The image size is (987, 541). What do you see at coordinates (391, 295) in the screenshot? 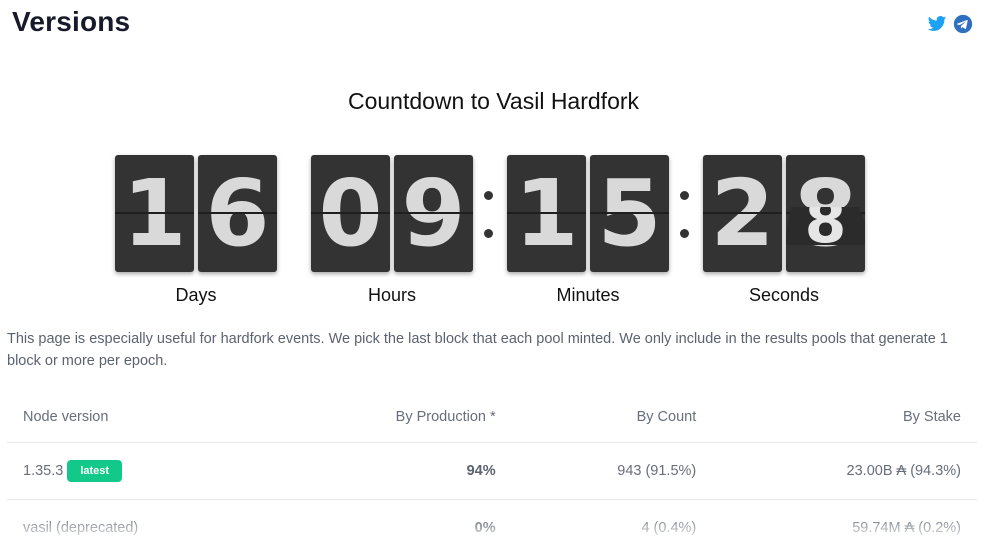
I see `countdown-label-hours: Hours` at bounding box center [391, 295].